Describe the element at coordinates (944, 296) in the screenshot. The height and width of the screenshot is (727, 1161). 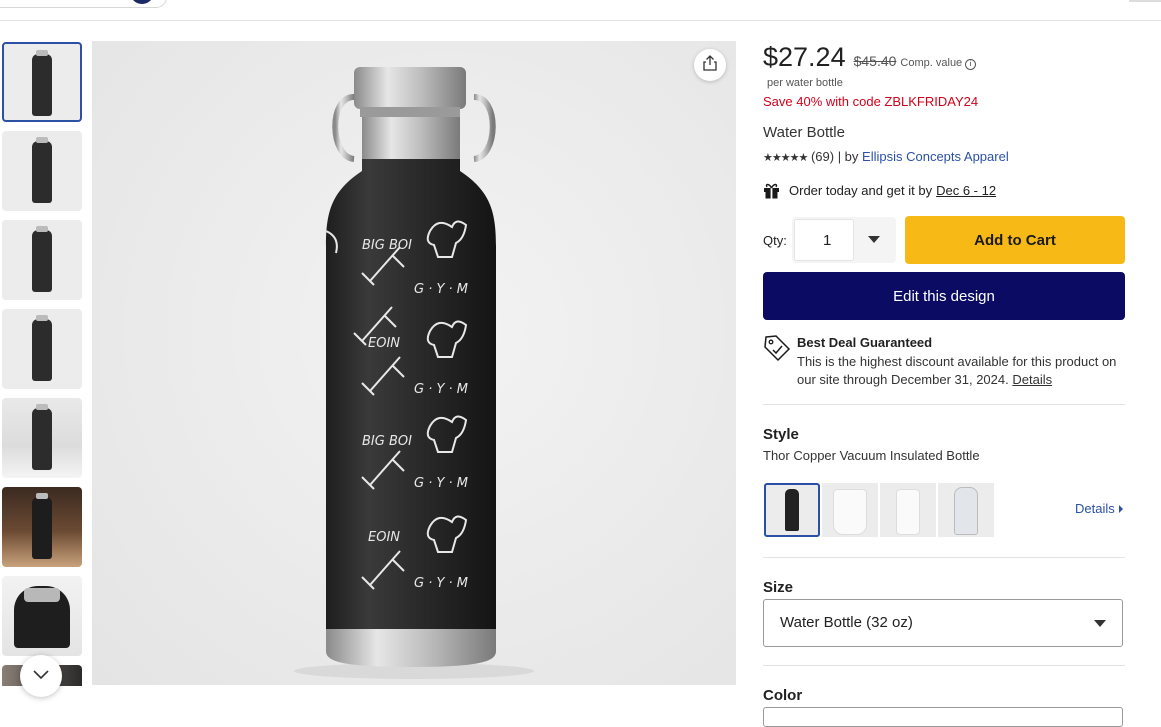
I see `edit-design-button: Edit this design` at that location.